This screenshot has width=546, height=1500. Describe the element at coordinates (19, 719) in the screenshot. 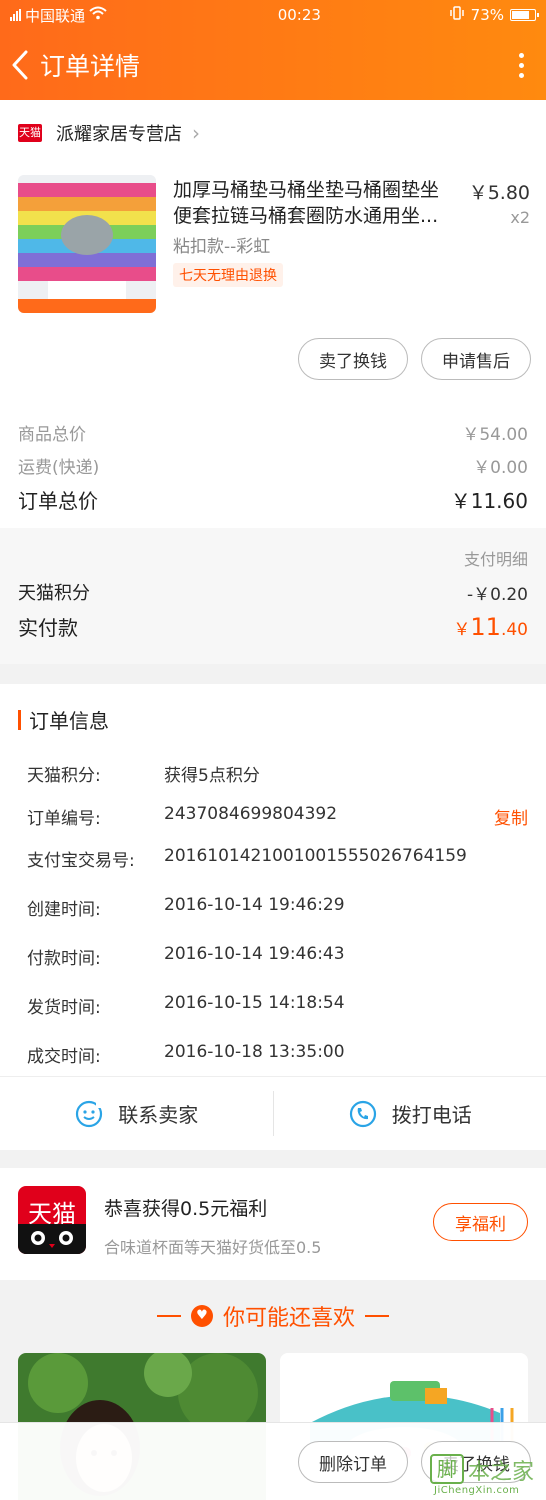

I see `accent-bar` at that location.